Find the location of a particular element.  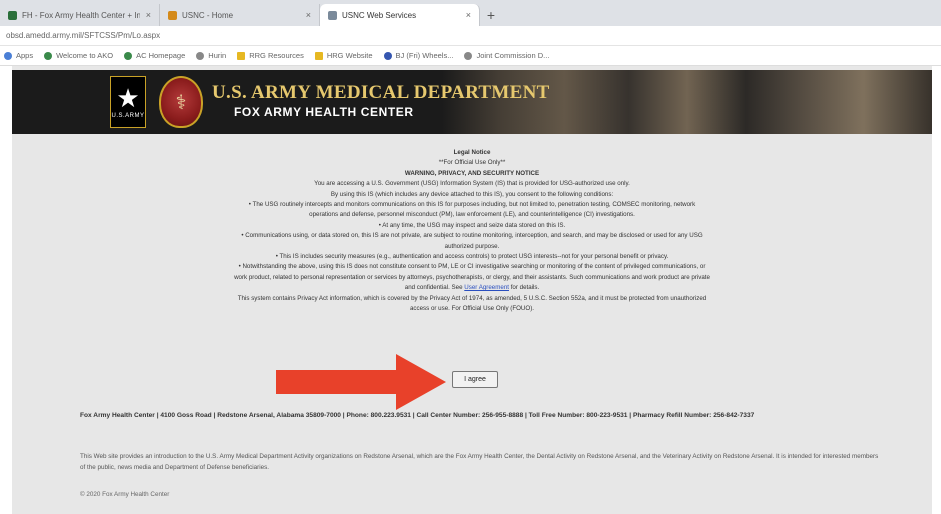

notice-text: and confidential. See is located at coordinates (434, 288).